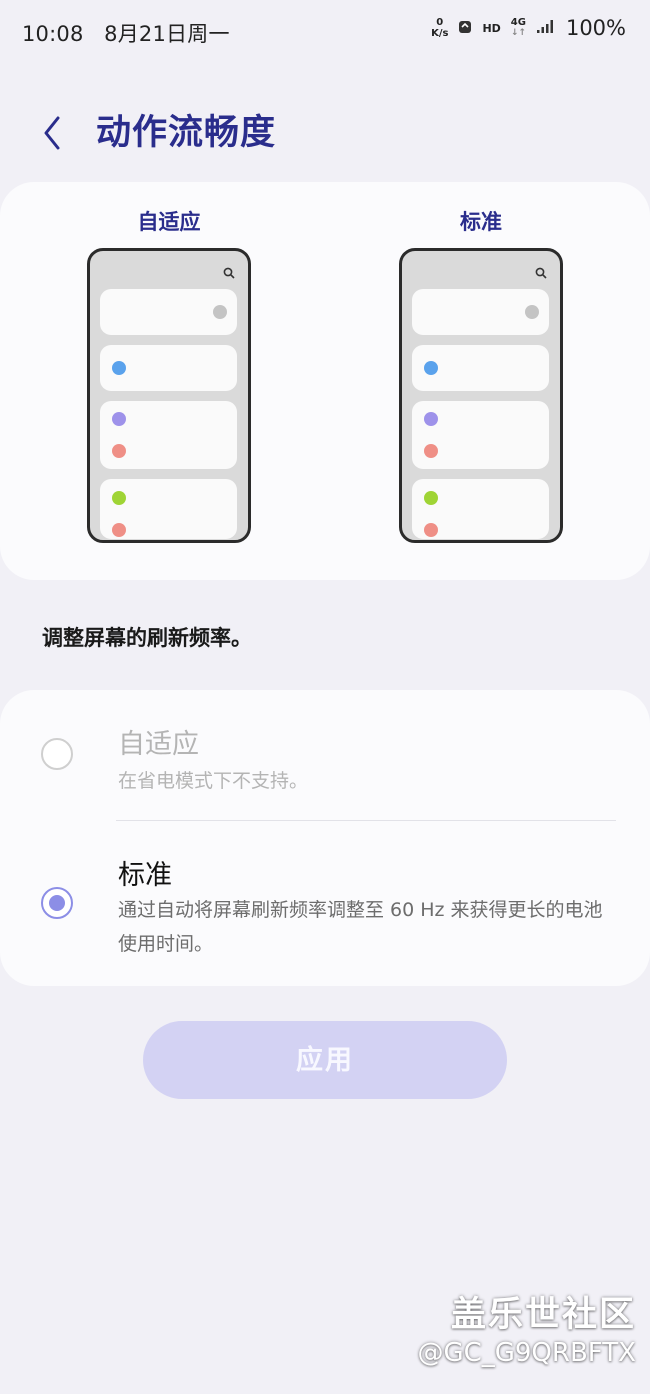  I want to click on page-title: 动作流畅度, so click(186, 133).